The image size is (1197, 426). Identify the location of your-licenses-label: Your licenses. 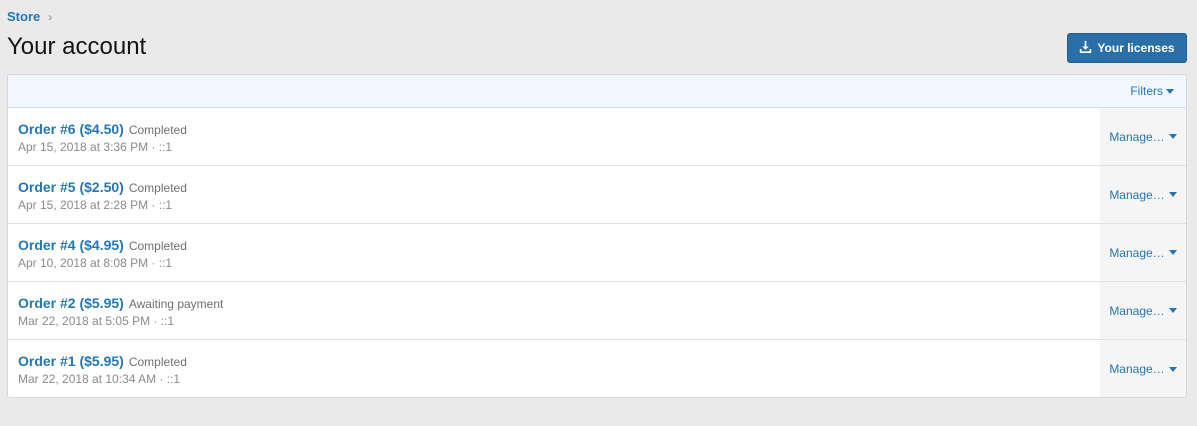
(1136, 48).